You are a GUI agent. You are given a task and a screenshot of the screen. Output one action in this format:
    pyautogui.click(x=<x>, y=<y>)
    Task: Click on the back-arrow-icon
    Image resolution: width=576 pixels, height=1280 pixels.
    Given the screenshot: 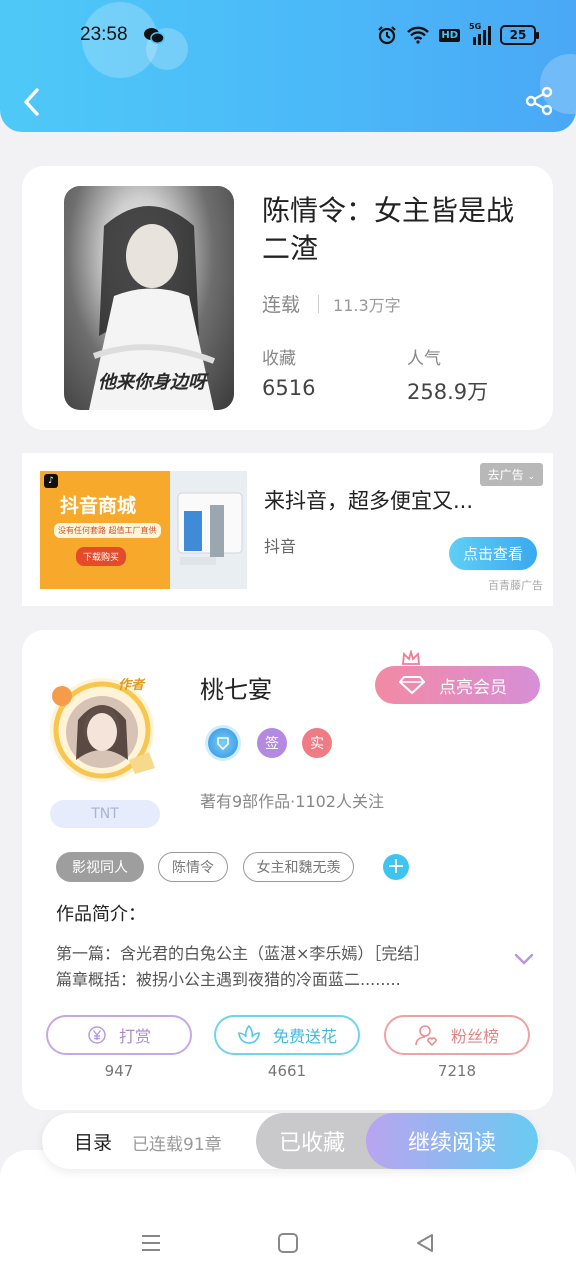 What is the action you would take?
    pyautogui.click(x=33, y=102)
    